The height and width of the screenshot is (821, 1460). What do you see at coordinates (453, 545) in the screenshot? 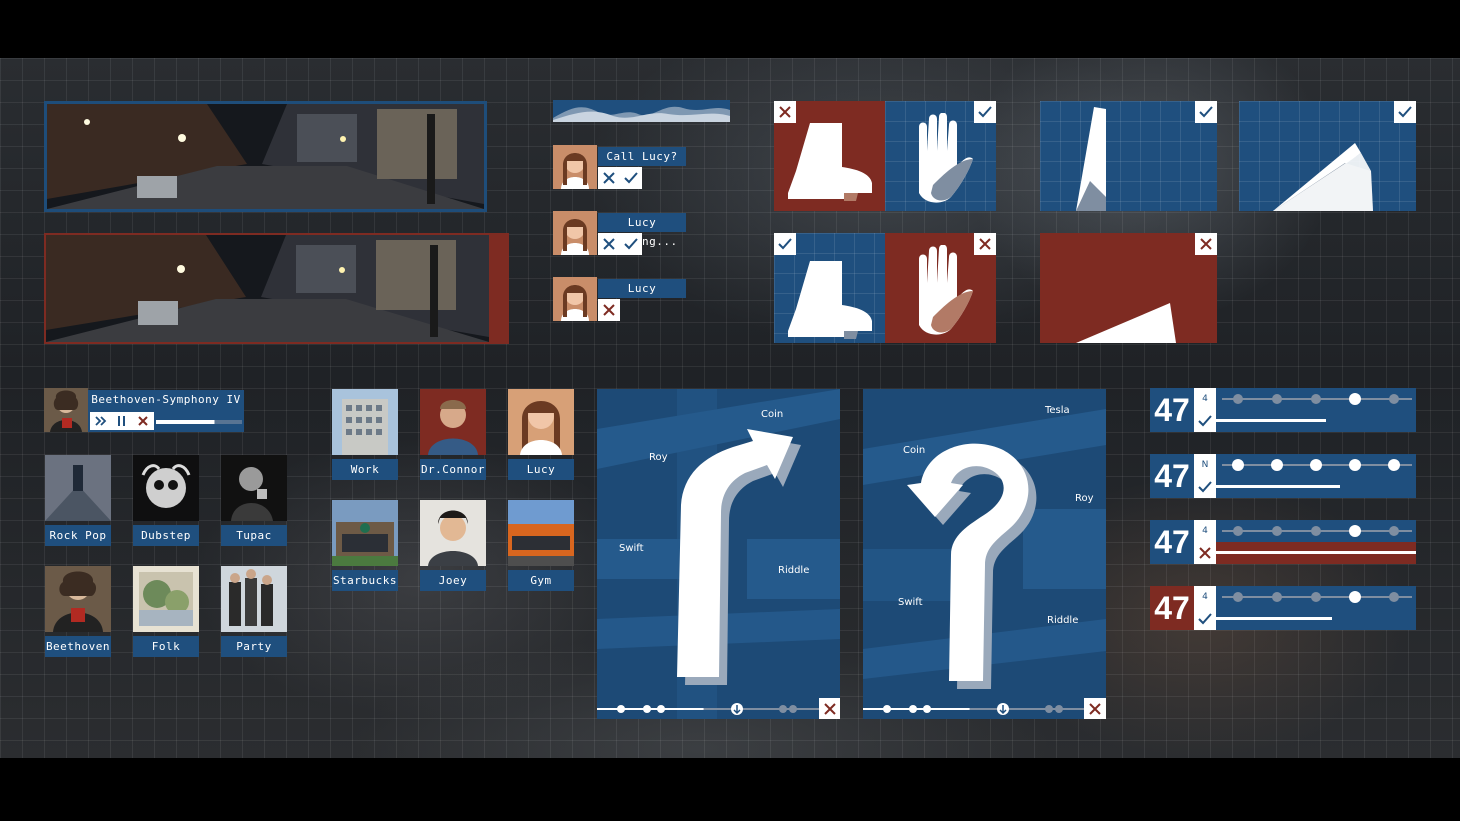
I see `contact-joey: Joey` at bounding box center [453, 545].